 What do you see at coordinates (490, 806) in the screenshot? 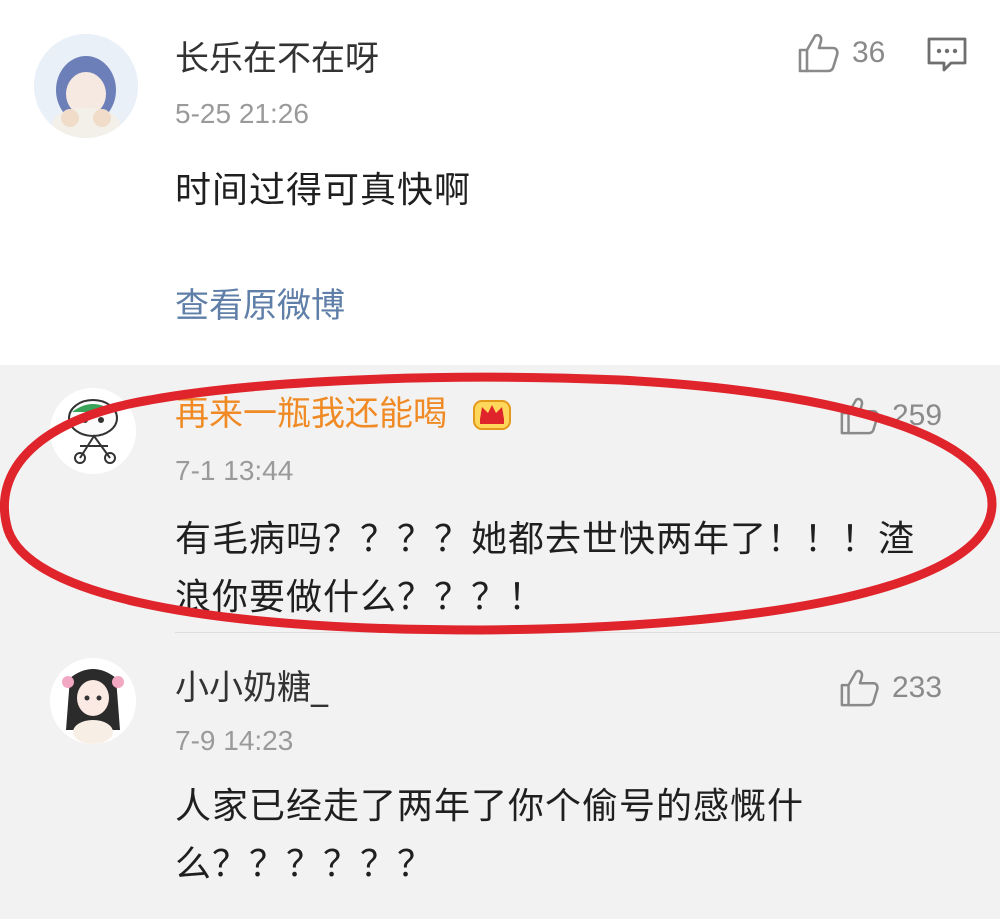
I see `reply-text-line: 人家已经走了两年了你个偷号的感慨什` at bounding box center [490, 806].